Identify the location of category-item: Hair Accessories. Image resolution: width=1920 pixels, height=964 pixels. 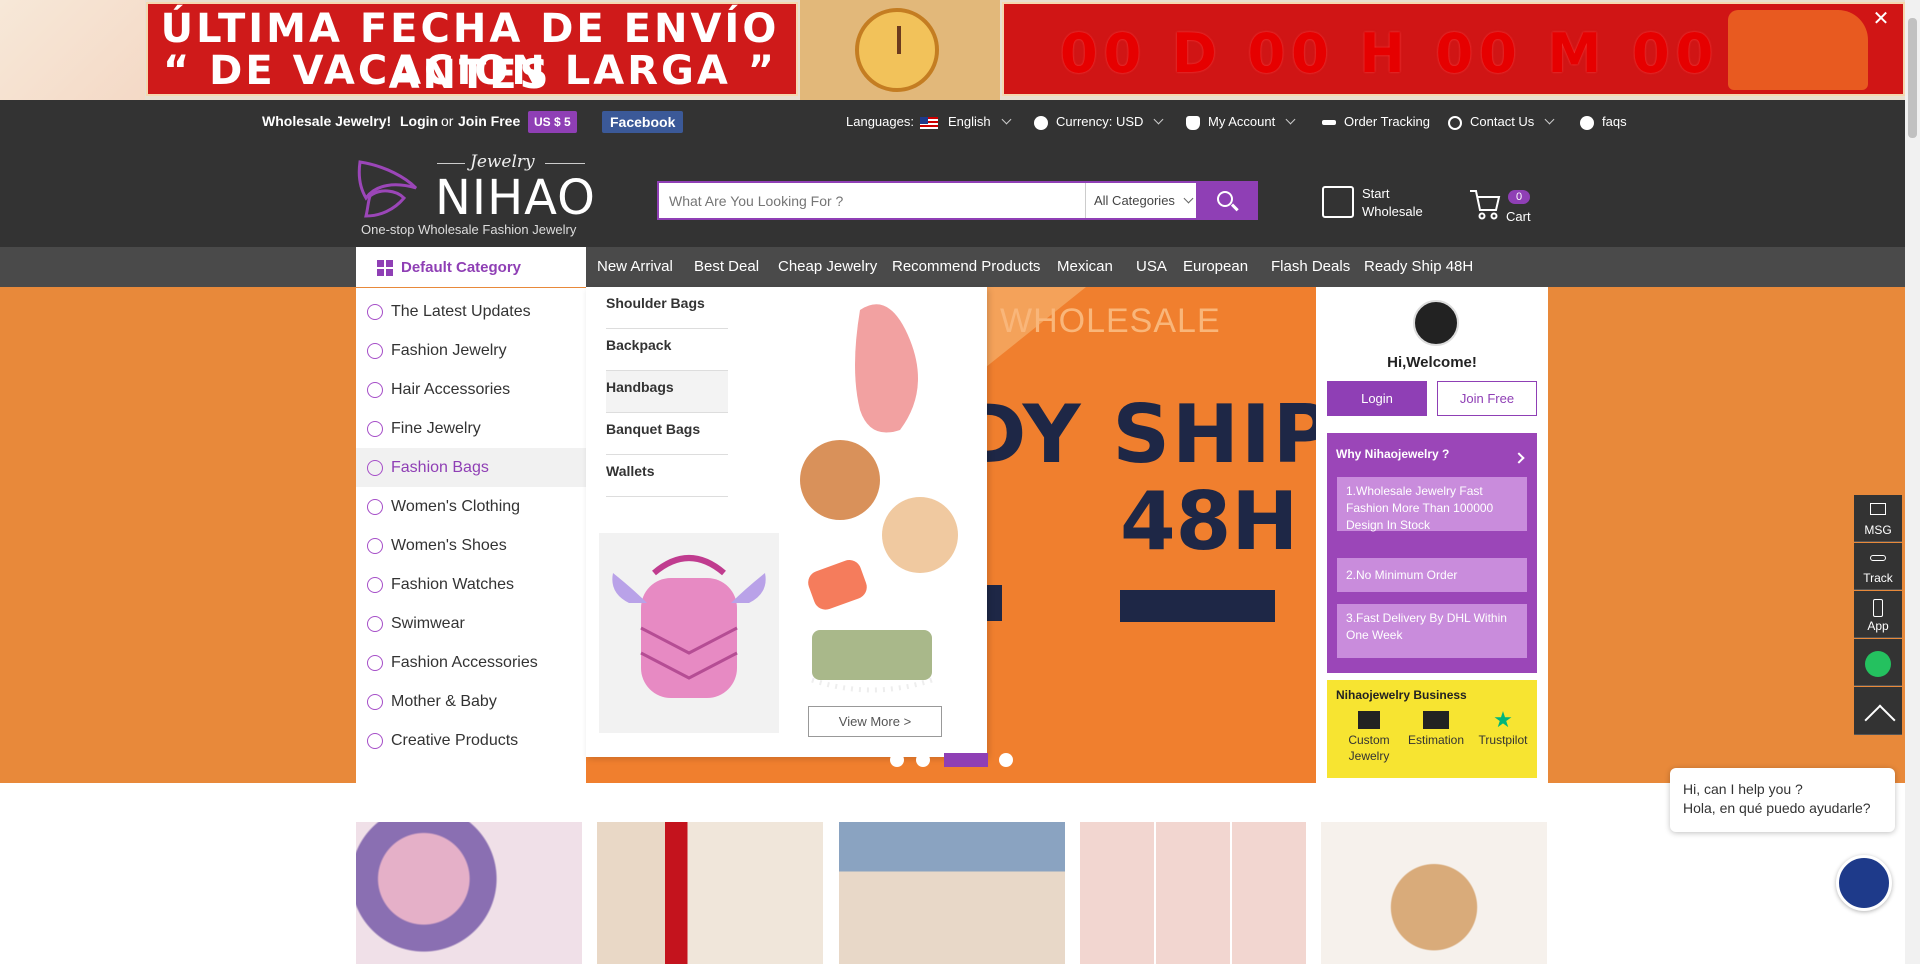
(471, 389).